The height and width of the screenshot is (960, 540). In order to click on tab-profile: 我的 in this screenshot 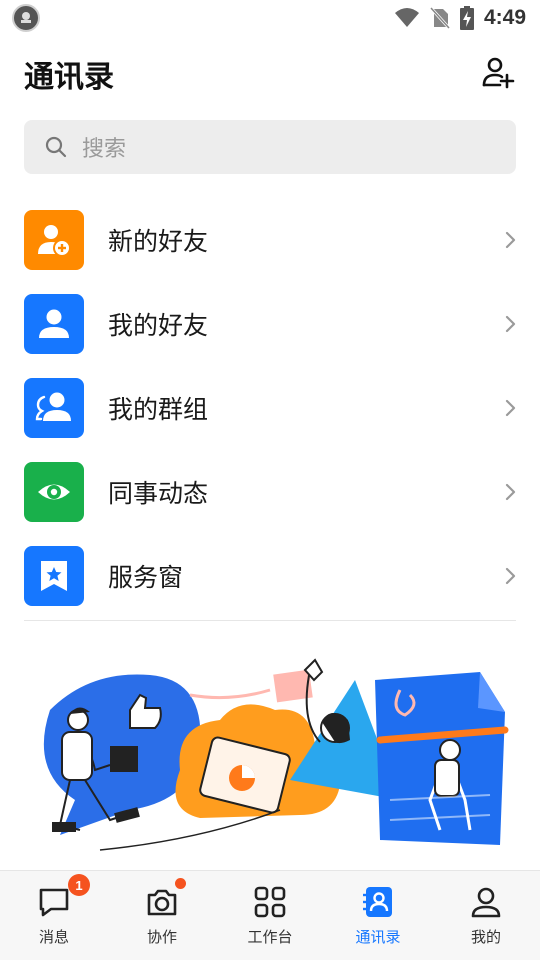, I will do `click(486, 916)`.